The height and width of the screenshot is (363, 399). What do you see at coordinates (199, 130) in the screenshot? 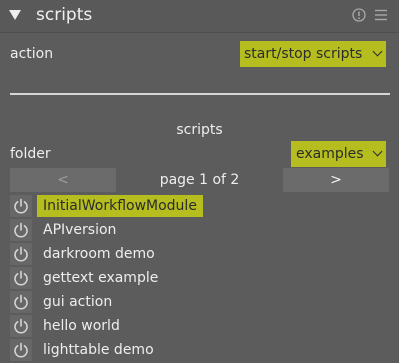
I see `scripts-section-label: scripts` at bounding box center [199, 130].